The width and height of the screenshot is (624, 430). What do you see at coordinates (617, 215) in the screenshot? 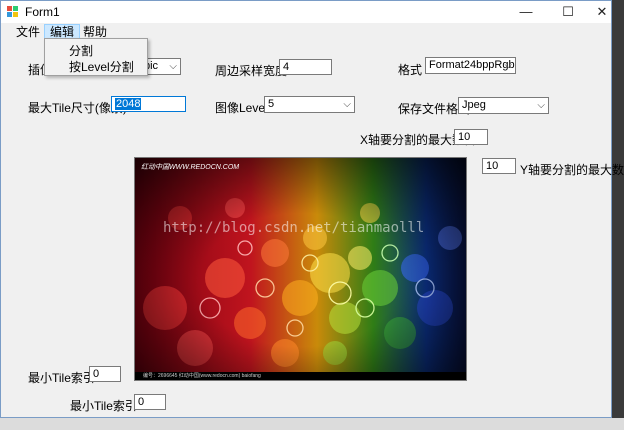
I see `background-window-edge` at bounding box center [617, 215].